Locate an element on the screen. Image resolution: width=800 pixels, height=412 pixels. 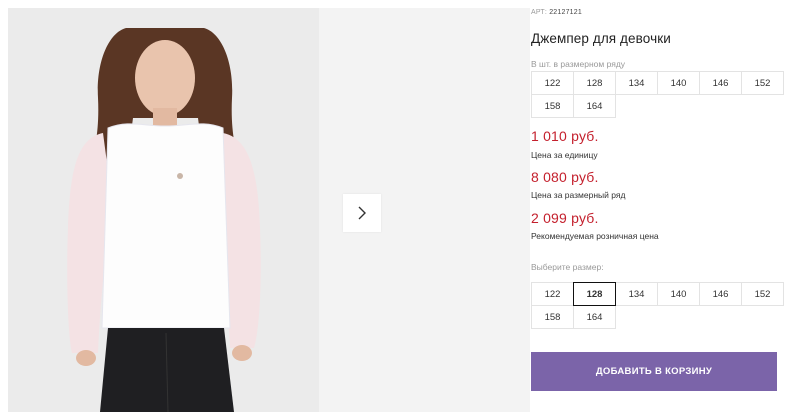
pack-size-cell: 146 is located at coordinates (720, 83).